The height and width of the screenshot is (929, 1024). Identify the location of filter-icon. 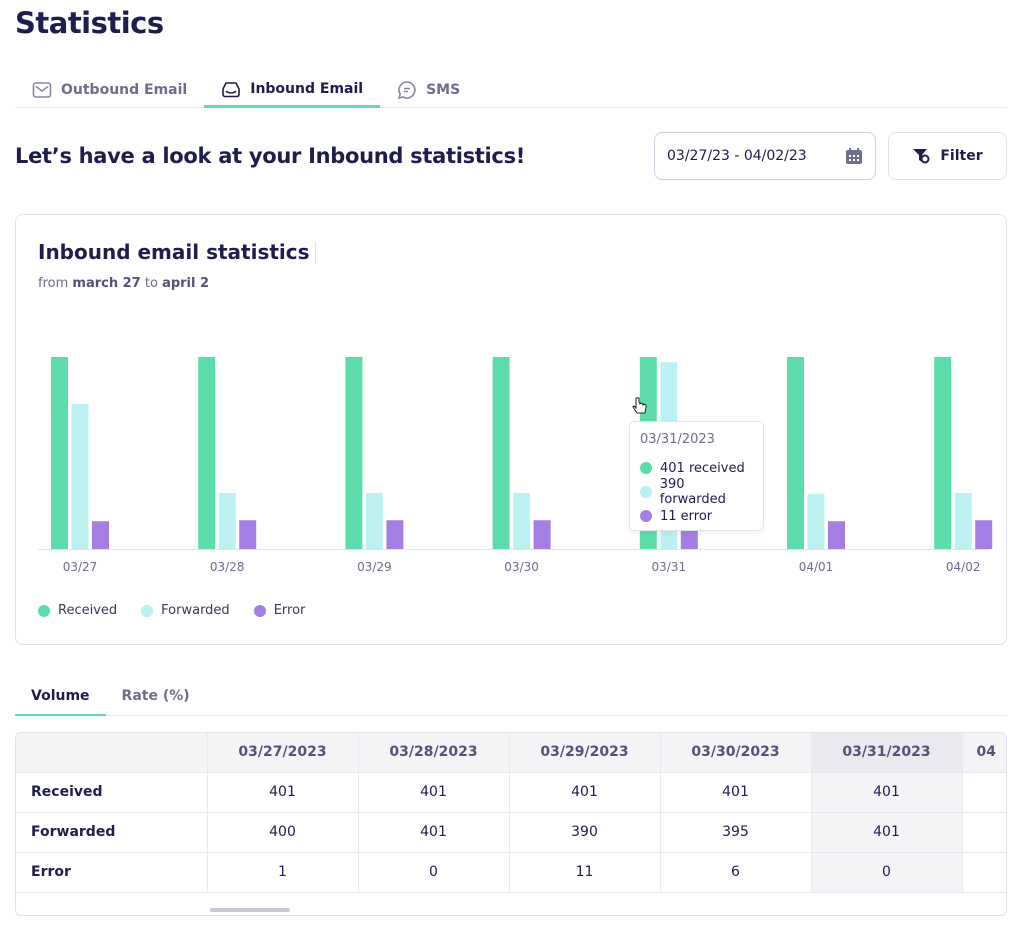
(921, 156).